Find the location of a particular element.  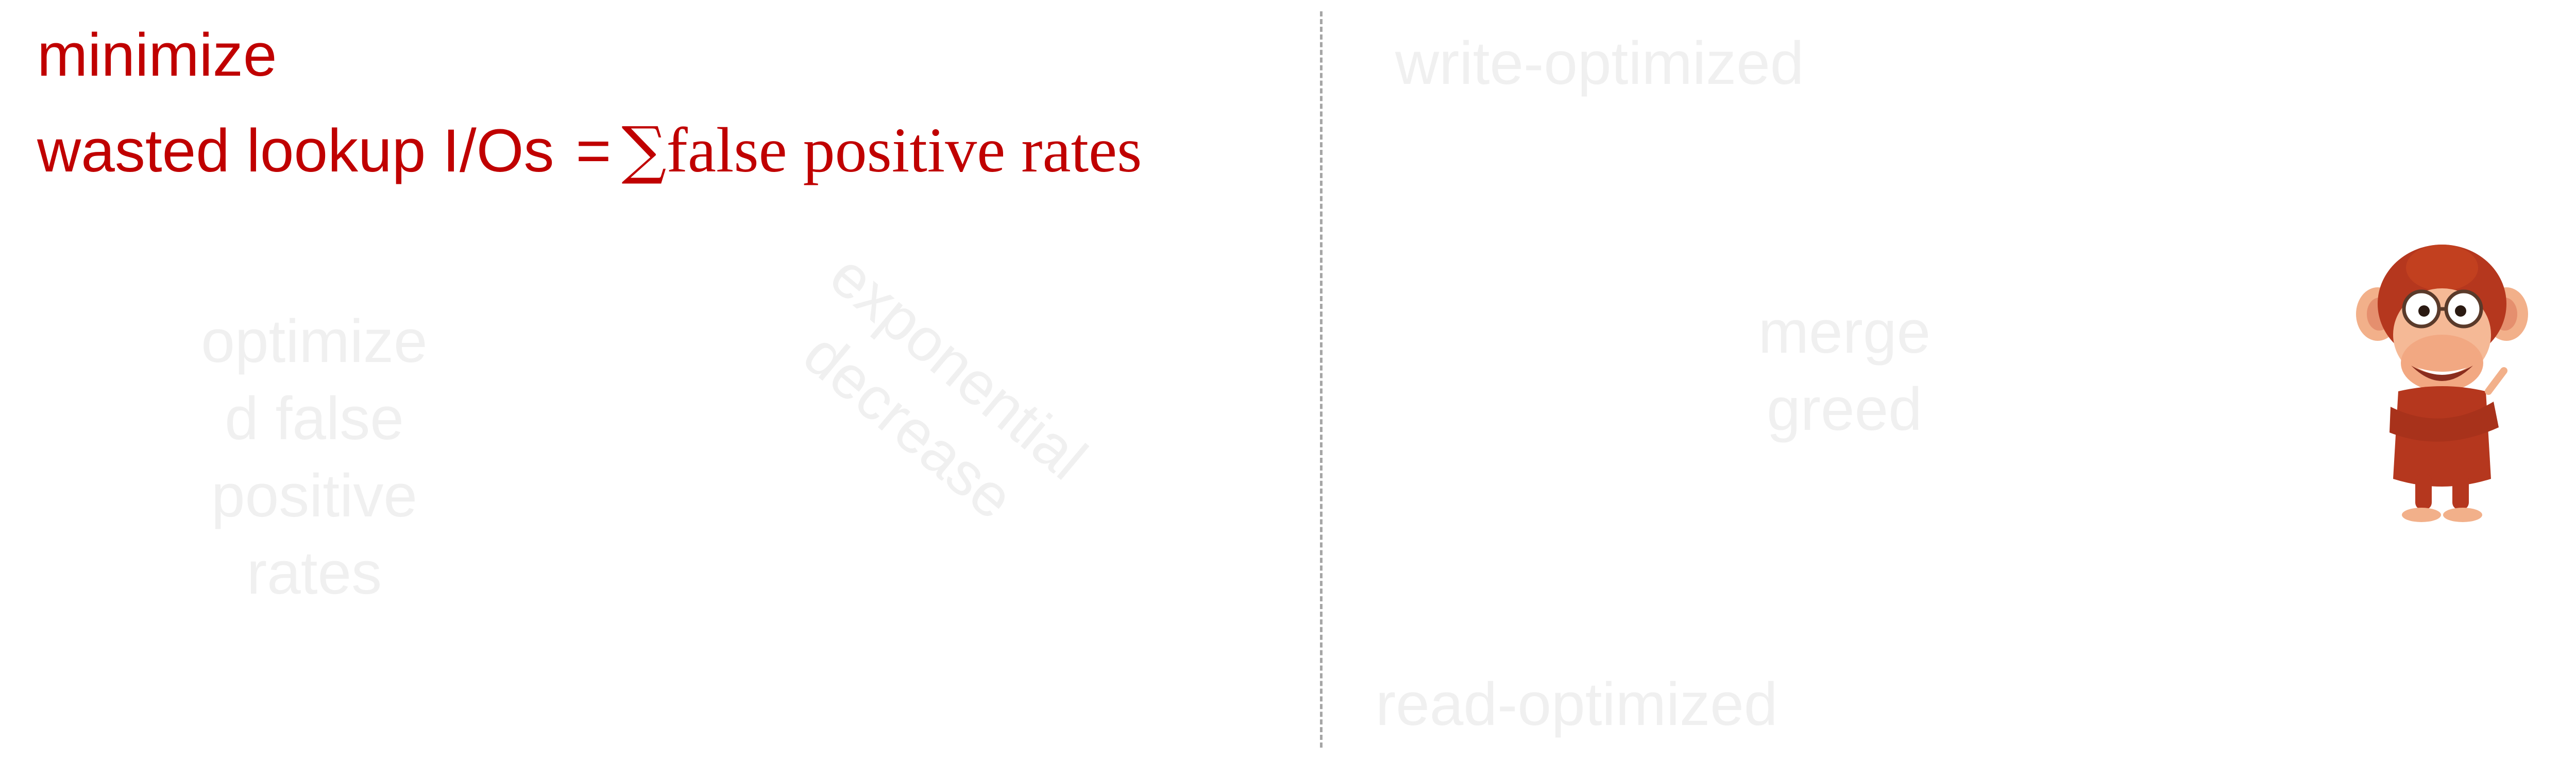

optimized-line: positive is located at coordinates (314, 496).